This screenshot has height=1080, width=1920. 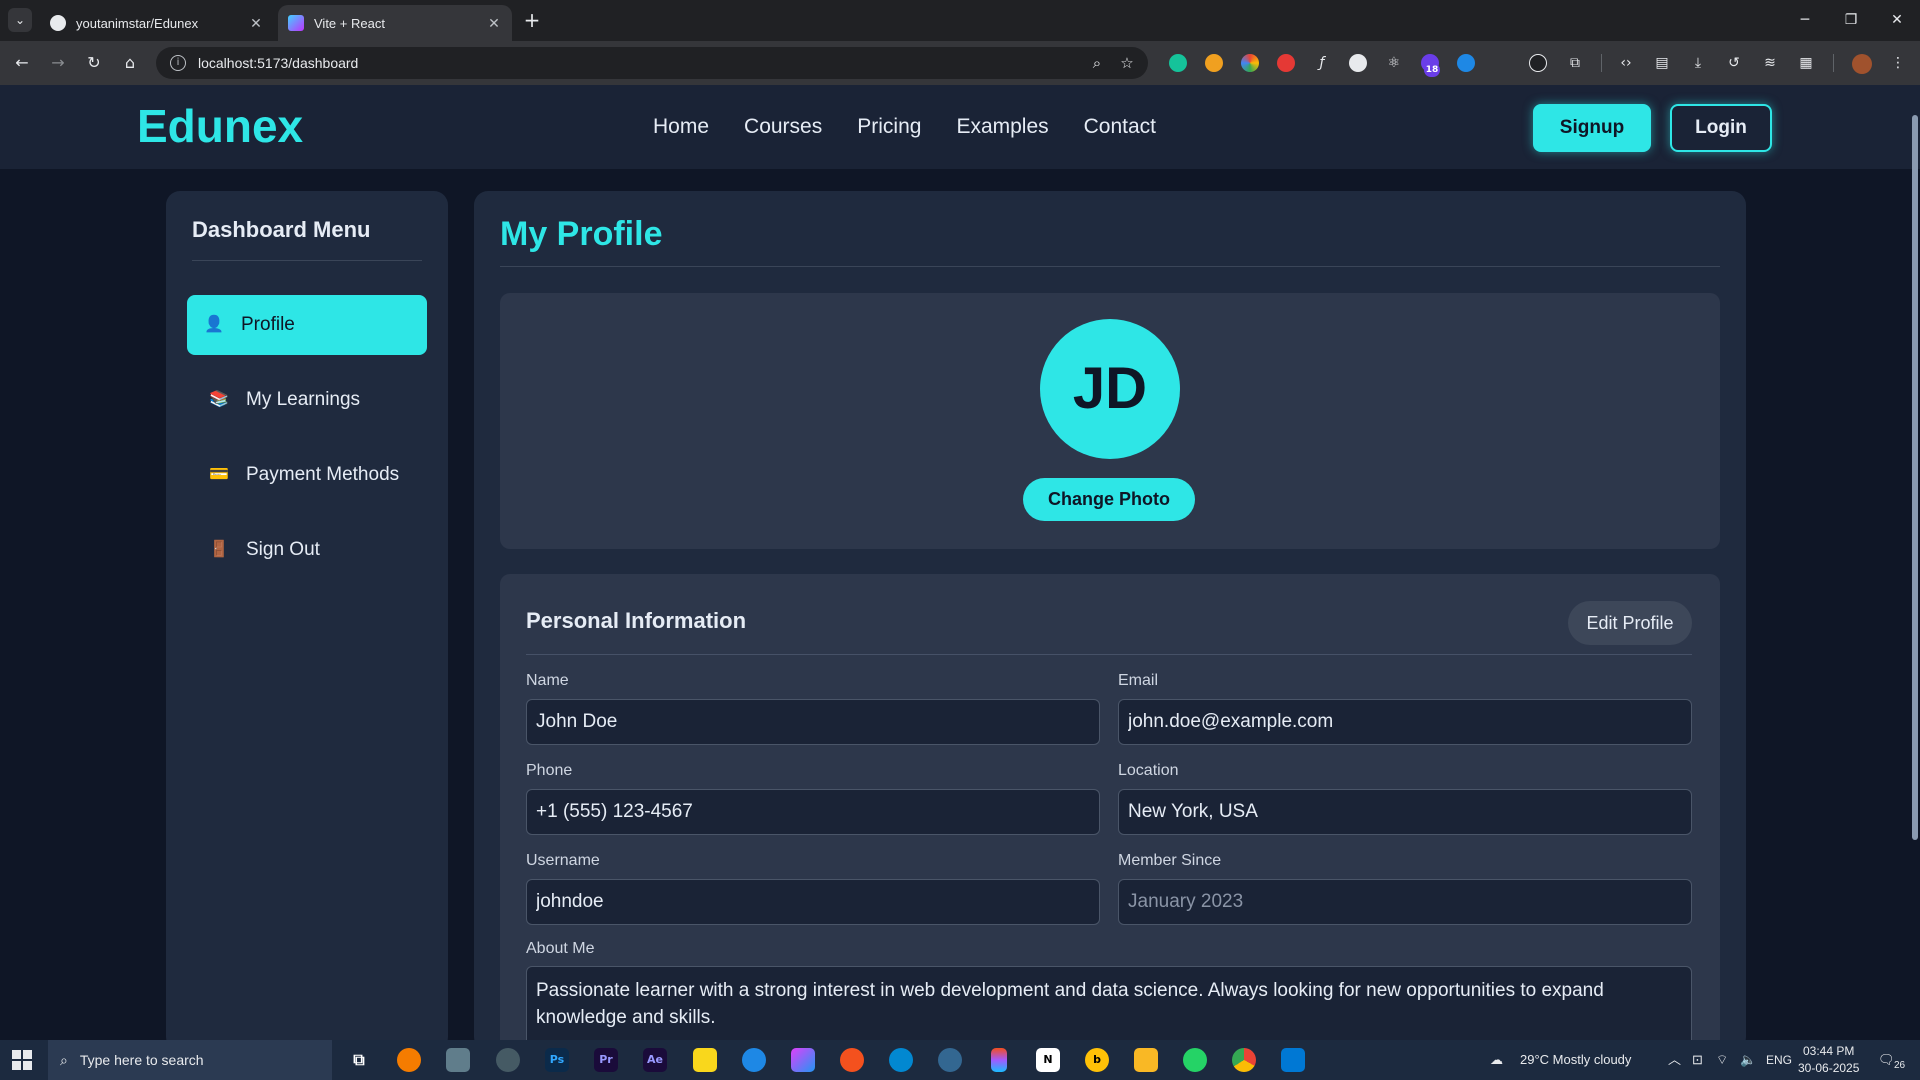 What do you see at coordinates (1697, 1060) in the screenshot?
I see `network-icon: ⊡` at bounding box center [1697, 1060].